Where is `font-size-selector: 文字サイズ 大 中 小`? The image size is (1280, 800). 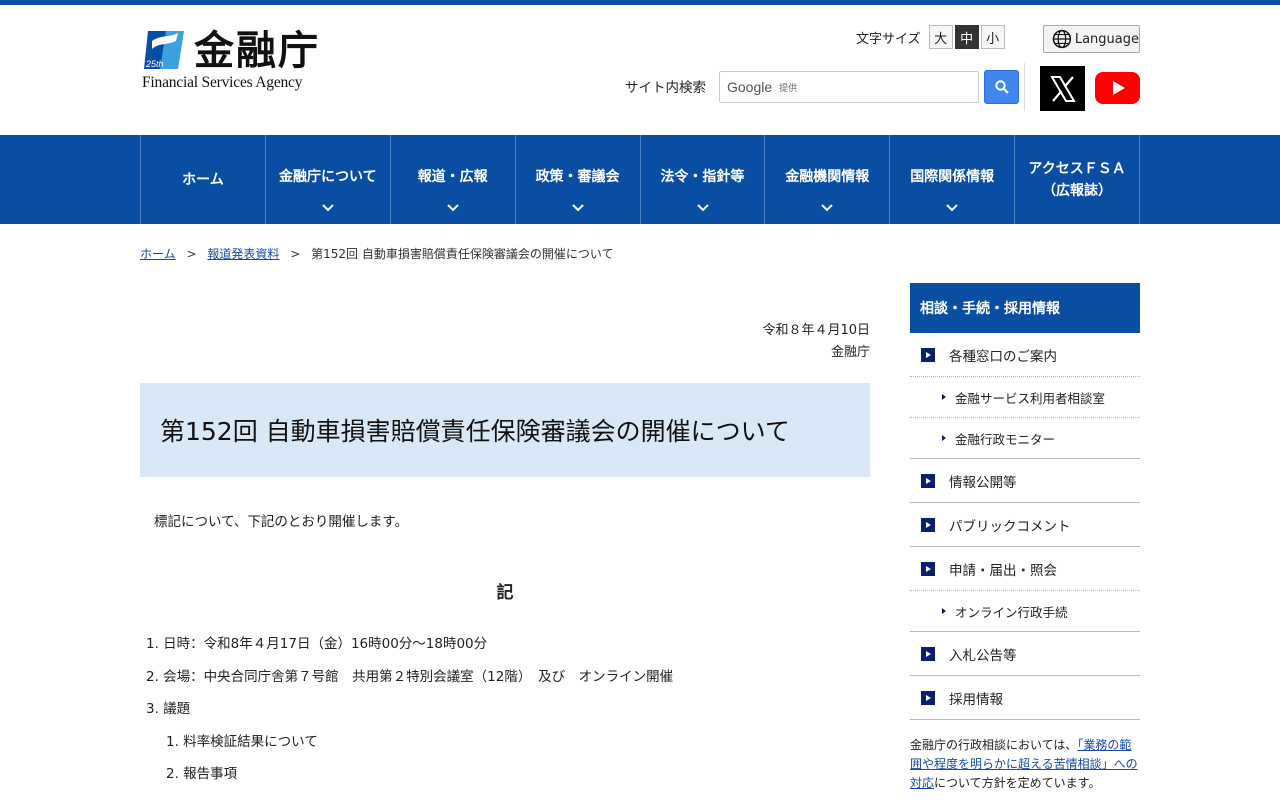
font-size-selector: 文字サイズ 大 中 小 is located at coordinates (930, 37).